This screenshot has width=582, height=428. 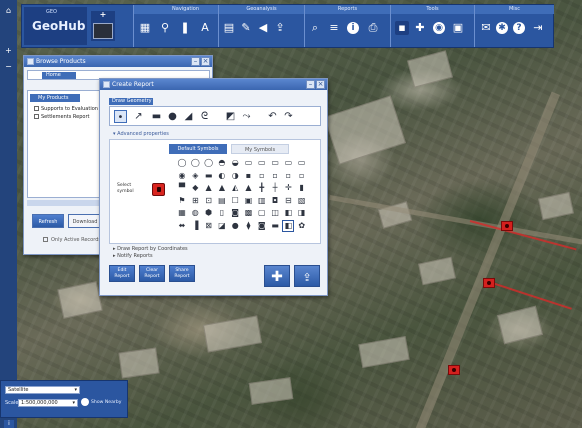 What do you see at coordinates (122, 273) in the screenshot?
I see `edit-report-button: Edit Report` at bounding box center [122, 273].